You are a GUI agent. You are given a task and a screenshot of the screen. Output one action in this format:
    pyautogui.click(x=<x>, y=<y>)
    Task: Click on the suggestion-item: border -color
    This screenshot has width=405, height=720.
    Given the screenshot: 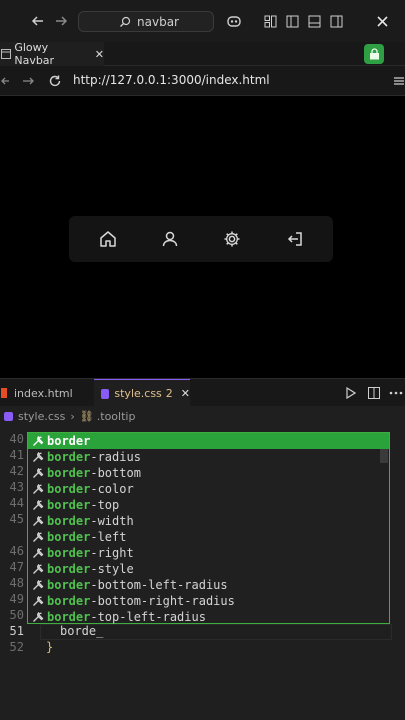 What is the action you would take?
    pyautogui.click(x=208, y=489)
    